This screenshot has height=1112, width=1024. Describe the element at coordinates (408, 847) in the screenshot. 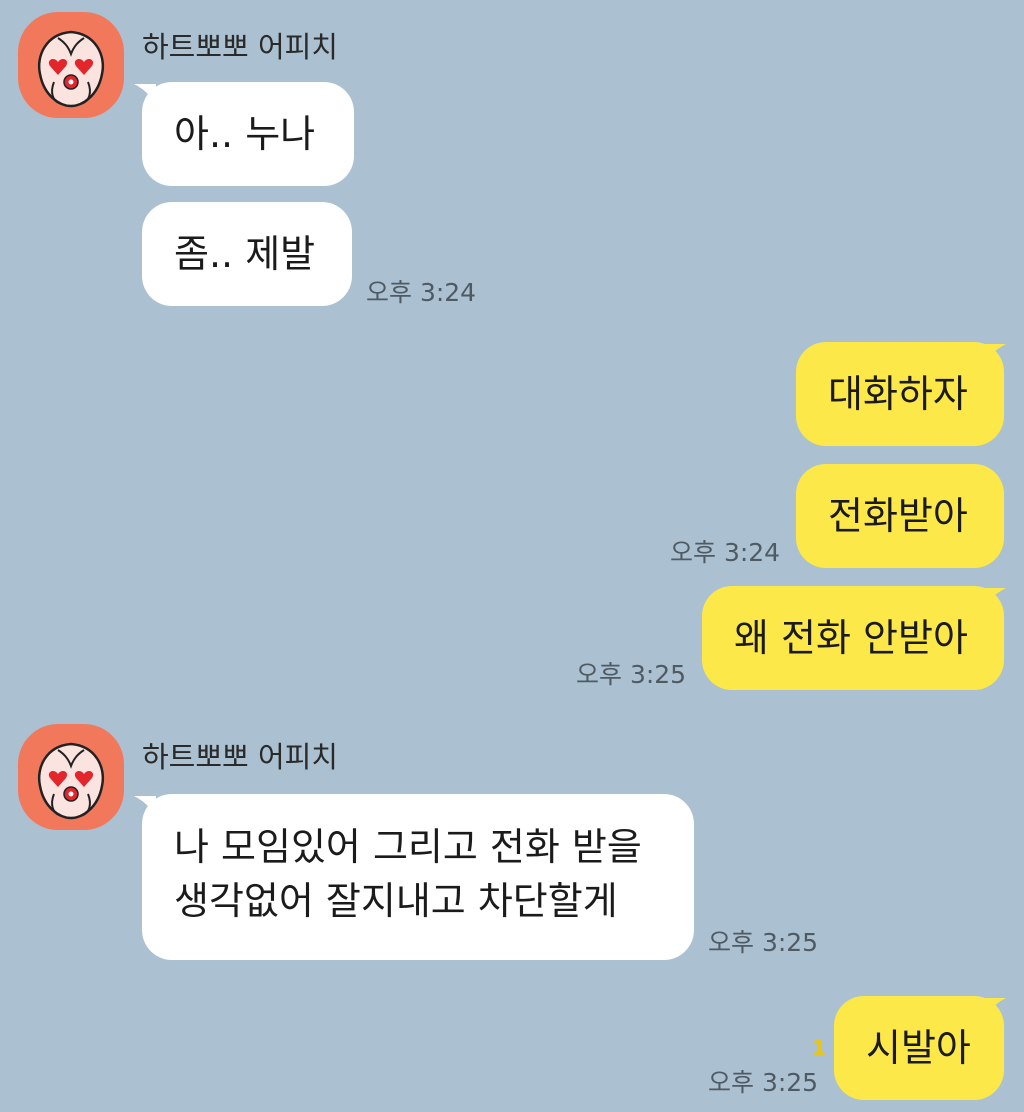

I see `message-line: 나 모임있어 그리고 전화 받을` at that location.